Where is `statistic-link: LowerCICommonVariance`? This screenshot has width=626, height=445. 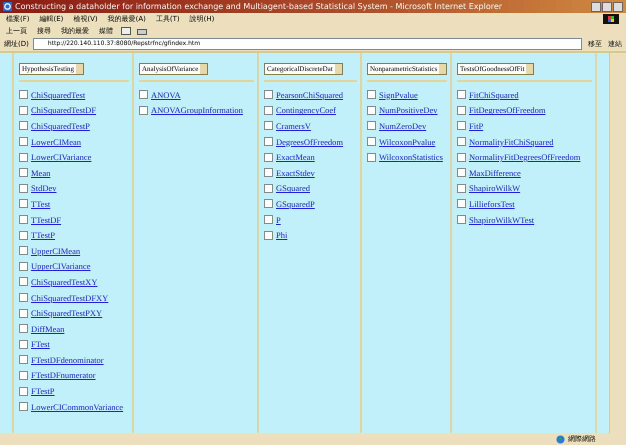 statistic-link: LowerCICommonVariance is located at coordinates (77, 407).